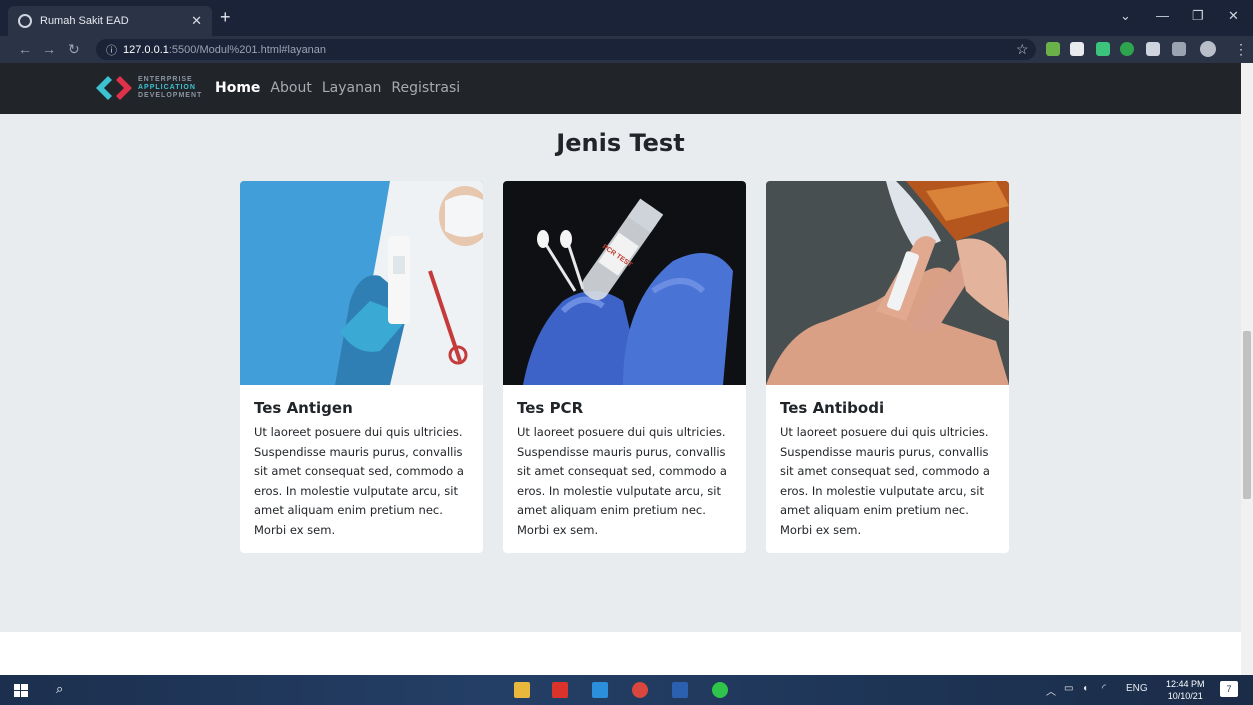 Image resolution: width=1253 pixels, height=705 pixels. What do you see at coordinates (352, 88) in the screenshot?
I see `nav-link-layanan: Layanan` at bounding box center [352, 88].